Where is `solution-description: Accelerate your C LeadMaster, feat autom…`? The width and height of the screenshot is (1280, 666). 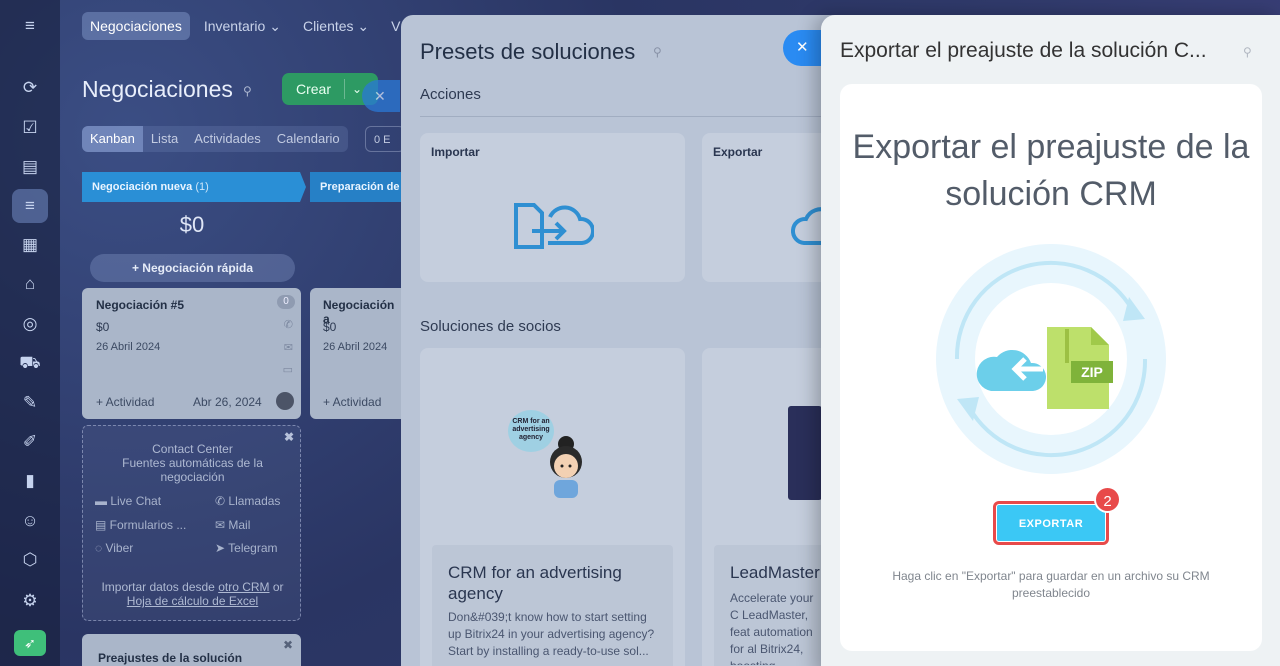
solution-description: Accelerate your C LeadMaster, feat autom… is located at coordinates (772, 628).